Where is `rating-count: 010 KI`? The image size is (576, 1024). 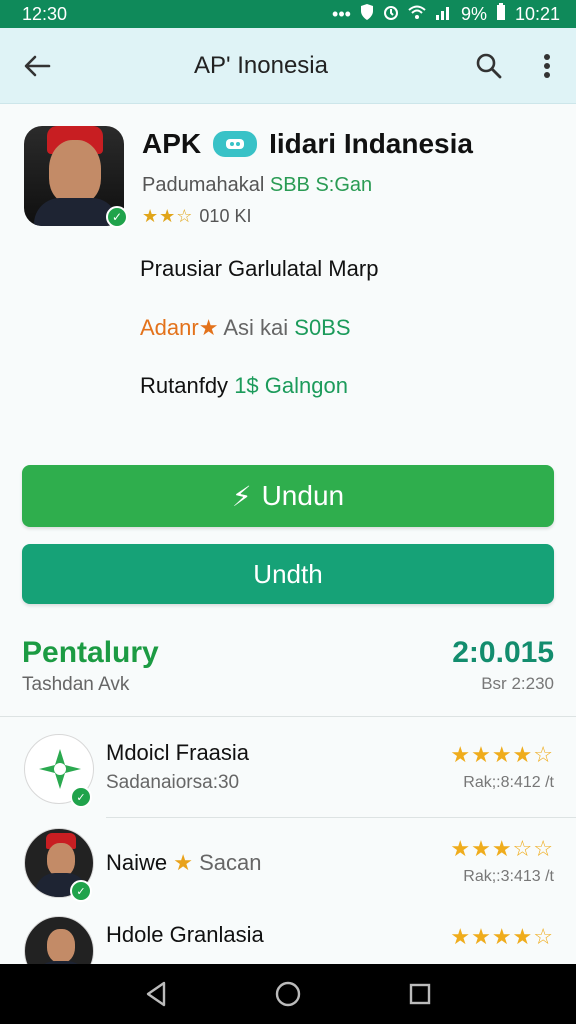 rating-count: 010 KI is located at coordinates (225, 216).